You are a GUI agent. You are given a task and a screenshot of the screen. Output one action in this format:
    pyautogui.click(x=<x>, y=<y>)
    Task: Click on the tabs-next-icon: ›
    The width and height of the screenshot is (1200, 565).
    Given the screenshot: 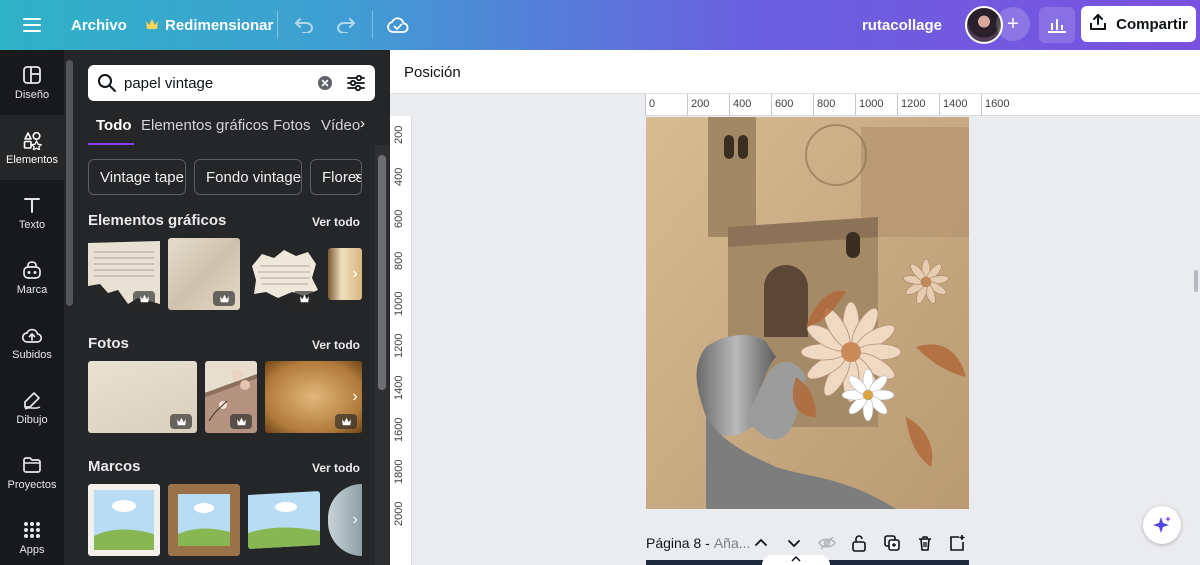 What is the action you would take?
    pyautogui.click(x=362, y=123)
    